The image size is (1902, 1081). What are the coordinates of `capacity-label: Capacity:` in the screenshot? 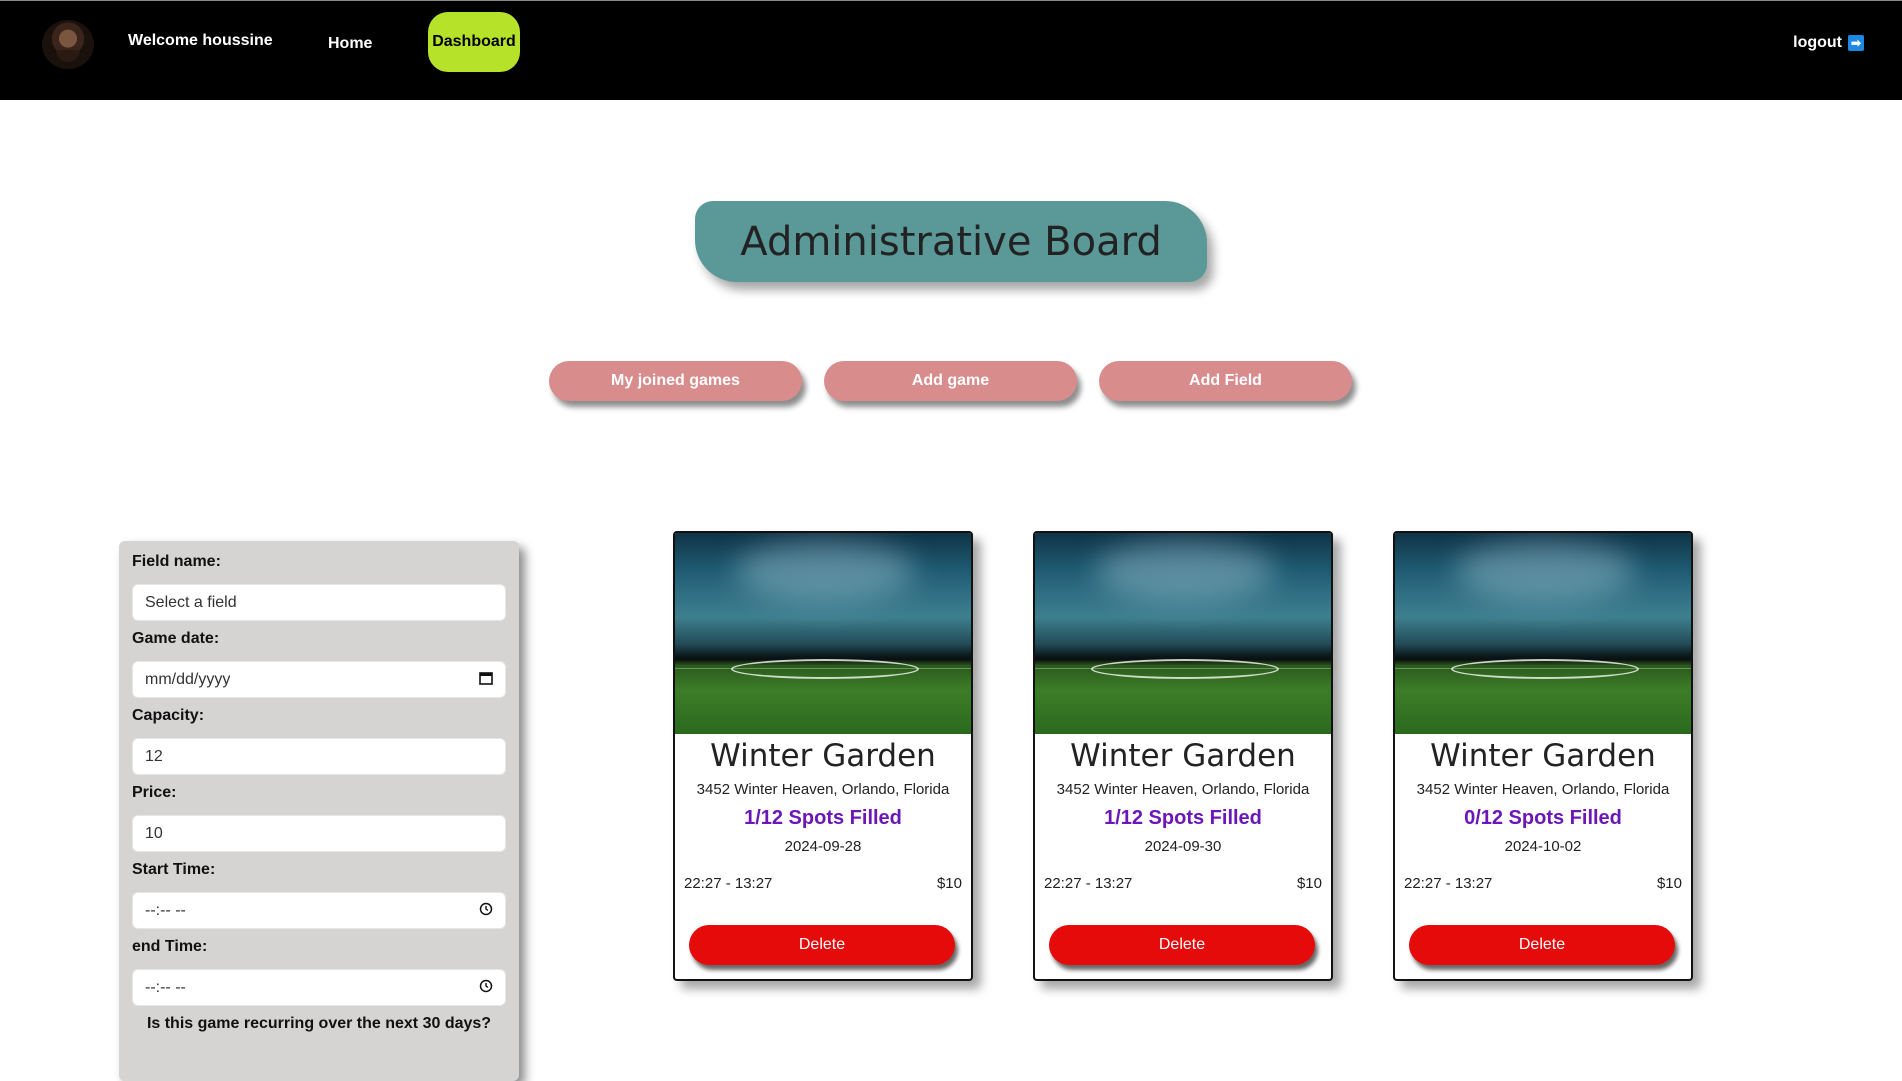 It's located at (168, 715).